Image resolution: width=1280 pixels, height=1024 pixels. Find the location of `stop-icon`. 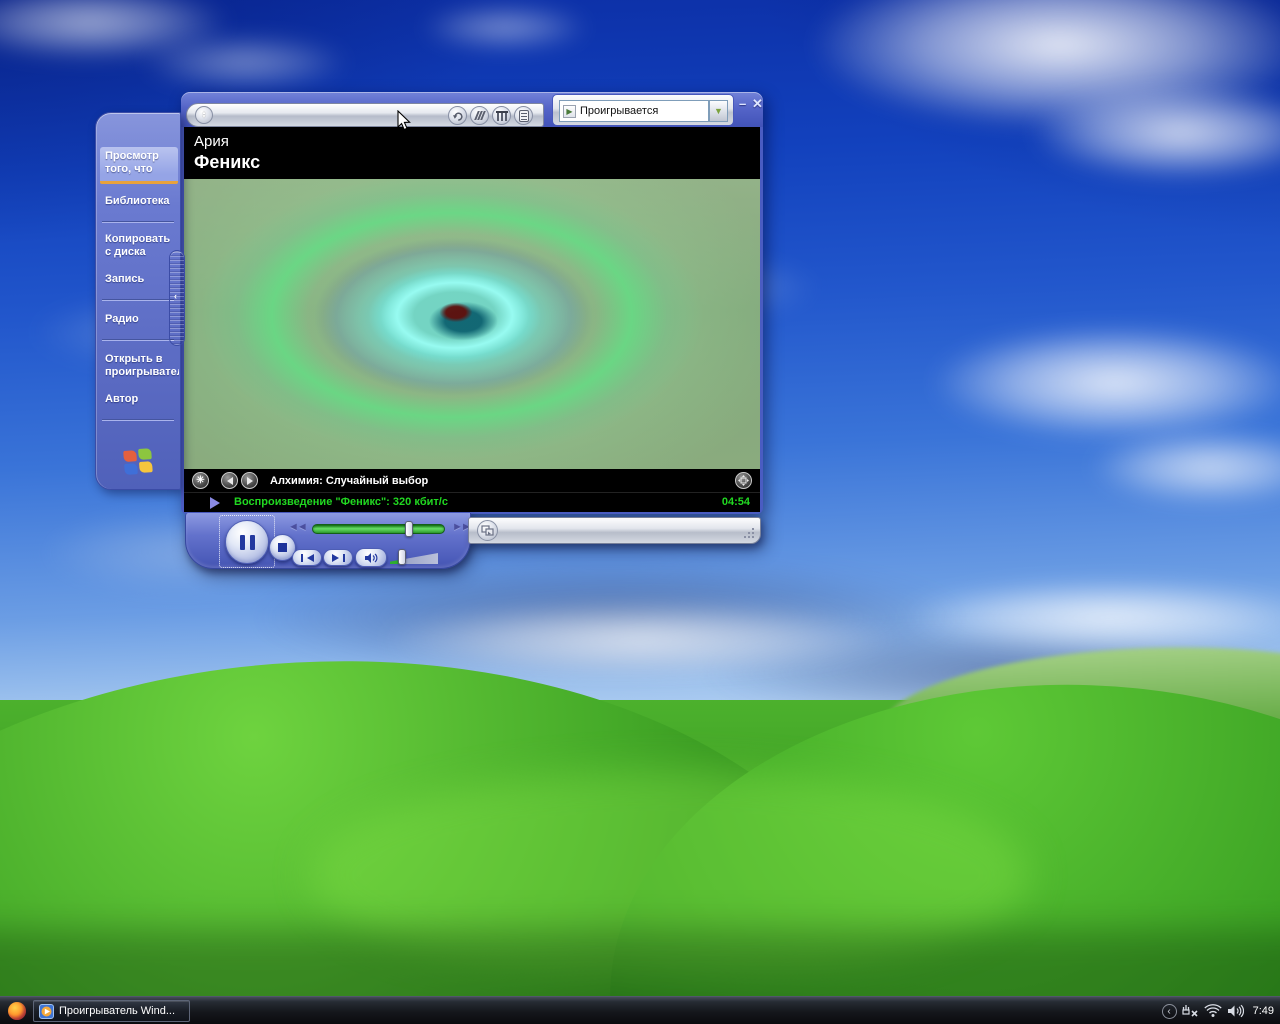

stop-icon is located at coordinates (282, 547).